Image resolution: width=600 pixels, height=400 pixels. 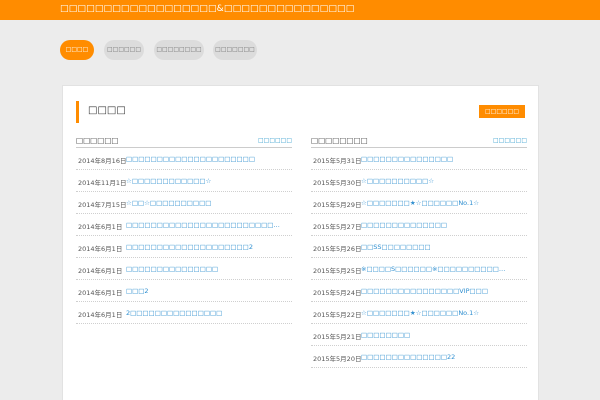 What do you see at coordinates (77, 50) in the screenshot?
I see `nav-item-home: □□□□` at bounding box center [77, 50].